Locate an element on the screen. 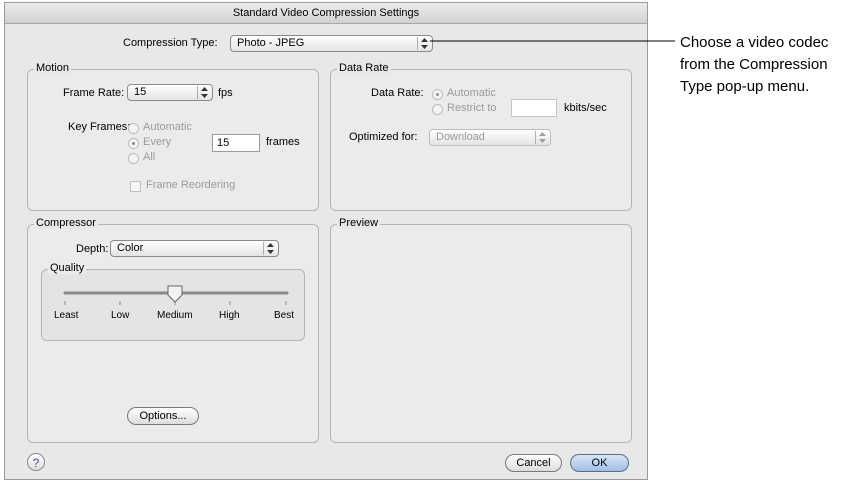 This screenshot has width=867, height=490. quality-tick-high: High is located at coordinates (229, 315).